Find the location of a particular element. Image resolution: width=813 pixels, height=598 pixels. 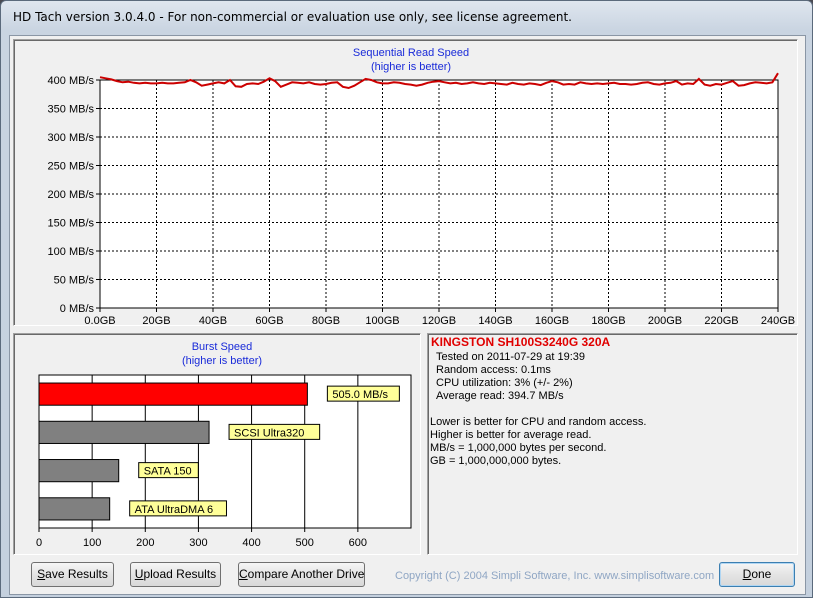

seq-x-tick-label: 120GB is located at coordinates (439, 321).